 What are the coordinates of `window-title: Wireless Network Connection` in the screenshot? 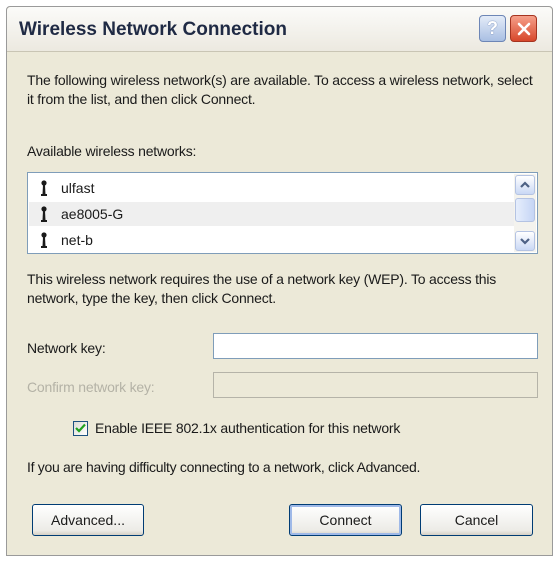 It's located at (153, 29).